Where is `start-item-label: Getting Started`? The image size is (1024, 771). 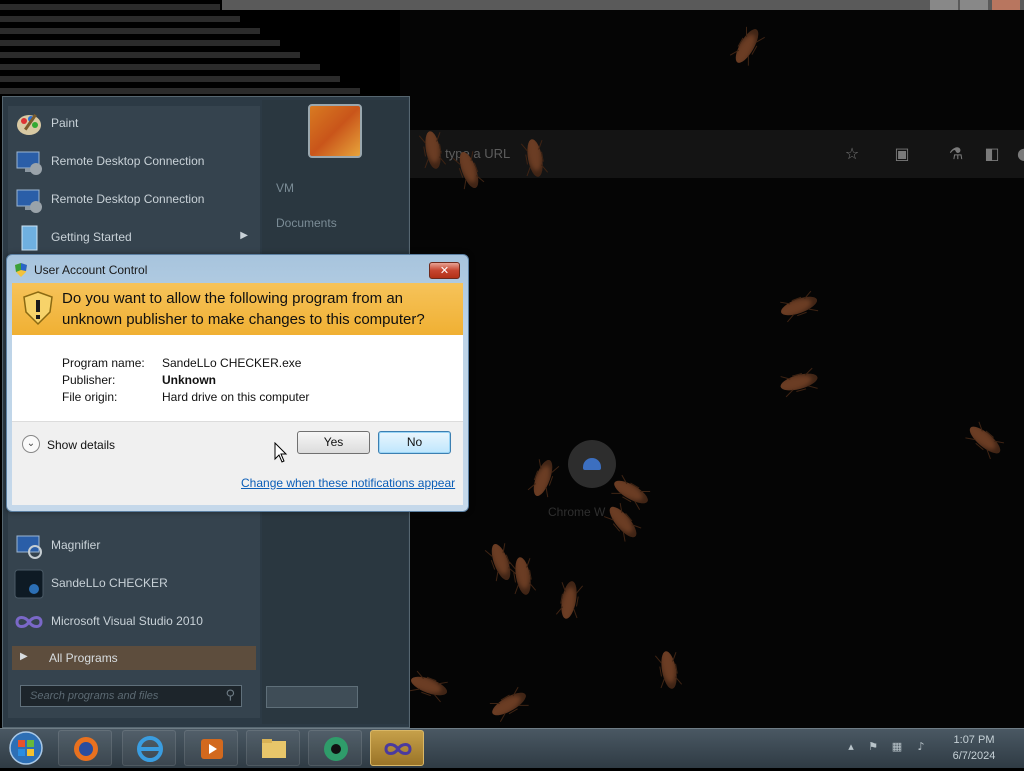 start-item-label: Getting Started is located at coordinates (91, 237).